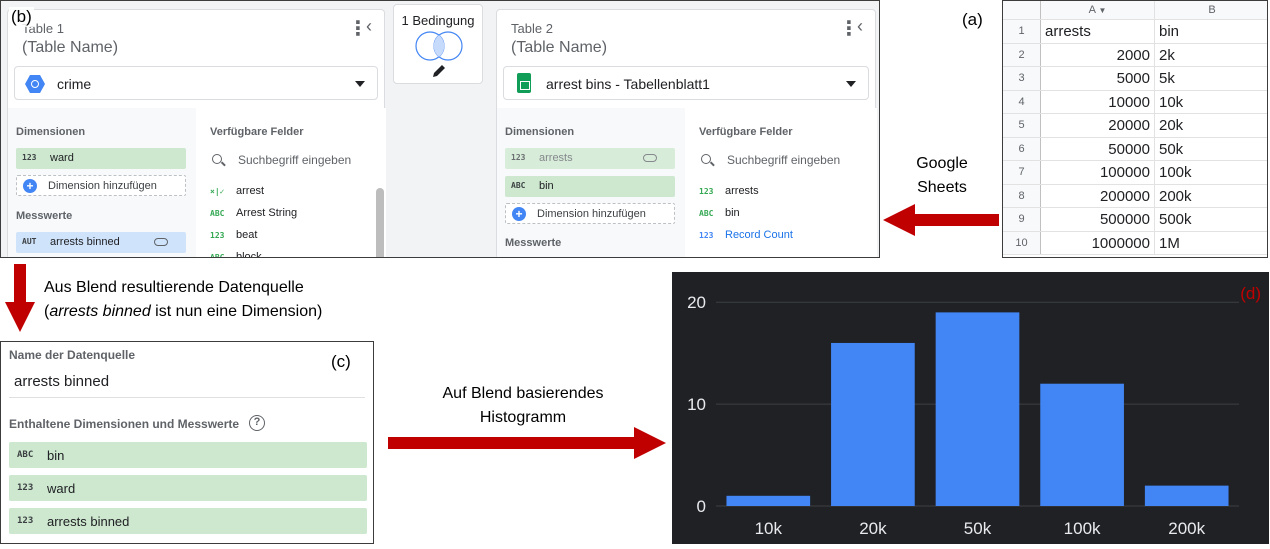  What do you see at coordinates (1098, 219) in the screenshot?
I see `cell-a: 500000` at bounding box center [1098, 219].